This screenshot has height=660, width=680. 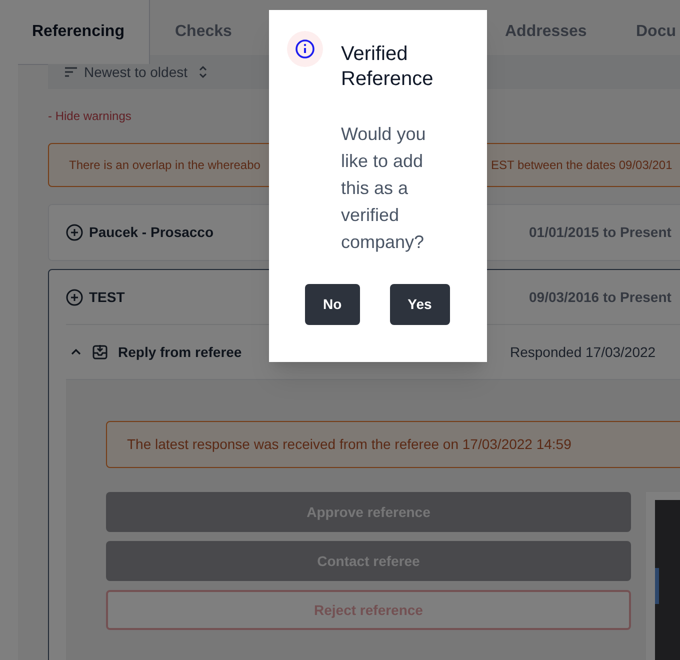 I want to click on sort-dropdown: Newest to oldest, so click(x=136, y=72).